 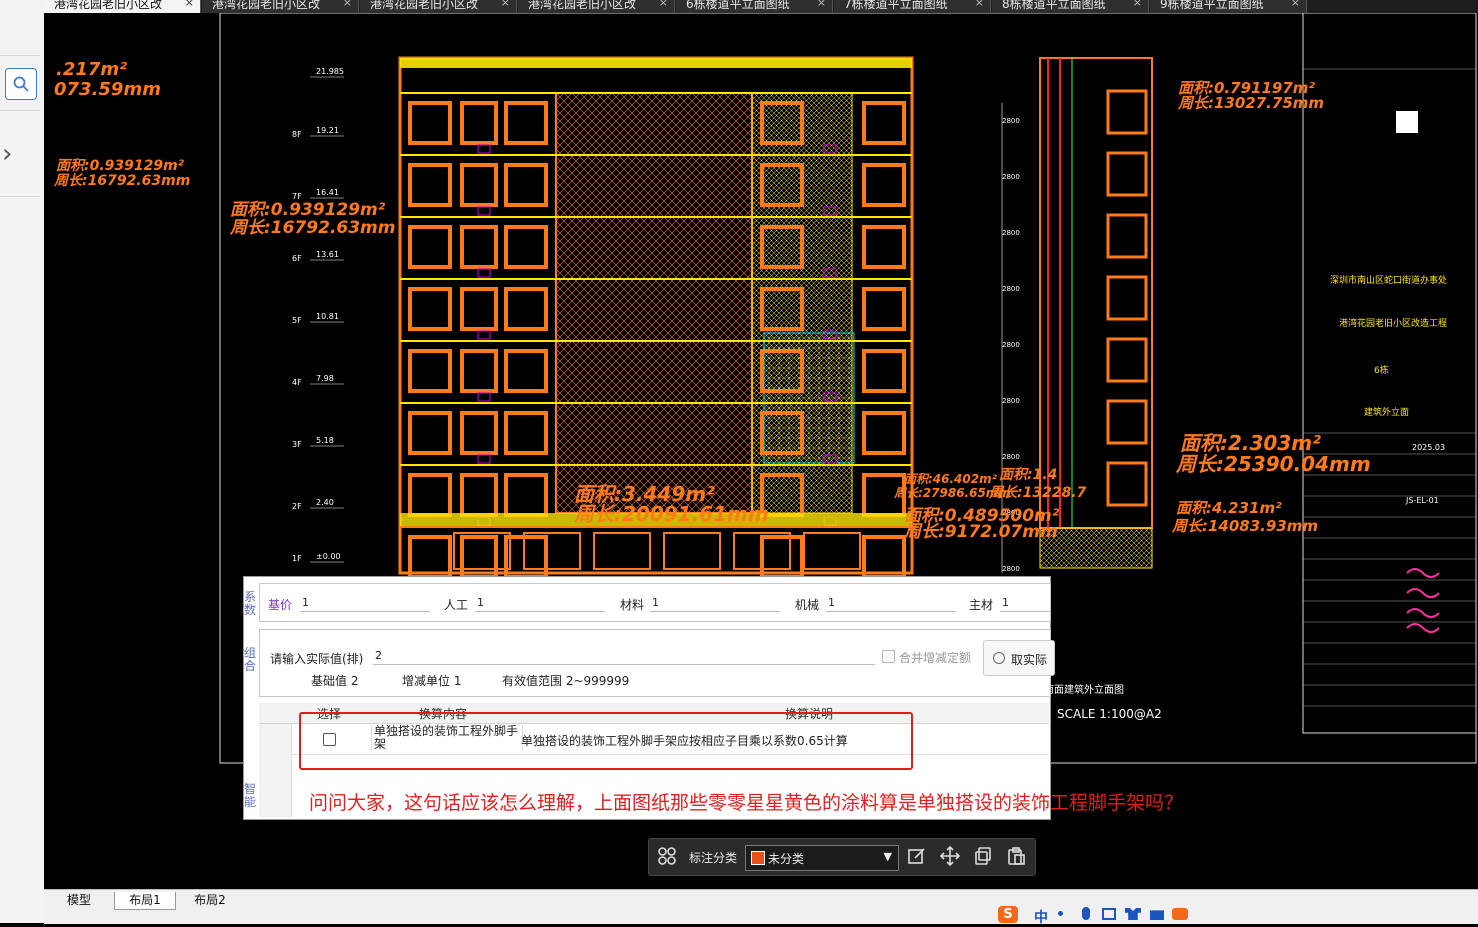 I want to click on edit-icon, so click(x=917, y=857).